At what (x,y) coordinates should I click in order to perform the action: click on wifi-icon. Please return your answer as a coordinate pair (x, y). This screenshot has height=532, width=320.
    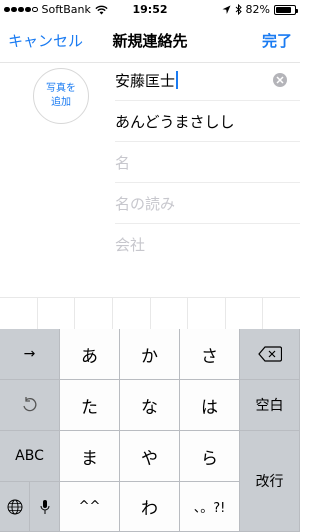
    Looking at the image, I should click on (101, 9).